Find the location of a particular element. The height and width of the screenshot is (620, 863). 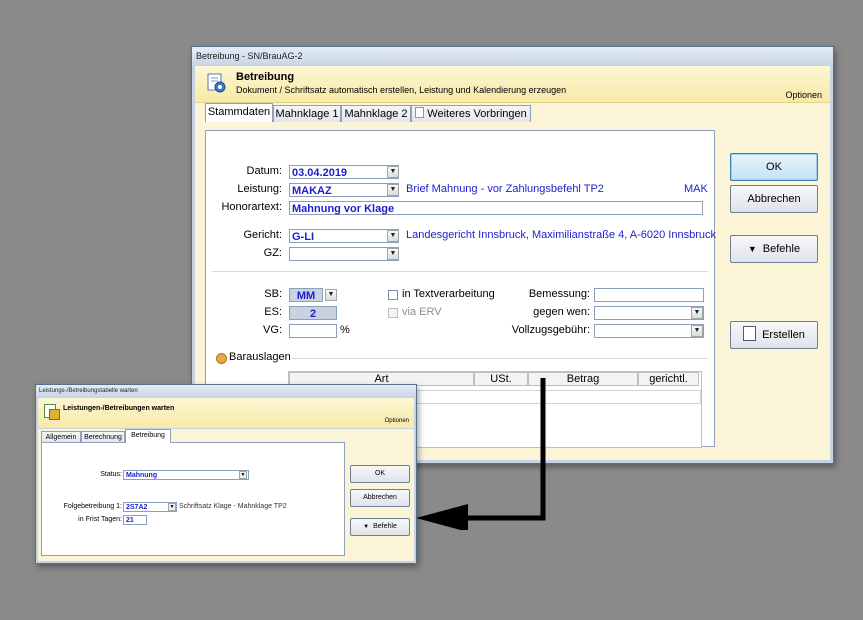

options-link: Optionen is located at coordinates (803, 95).